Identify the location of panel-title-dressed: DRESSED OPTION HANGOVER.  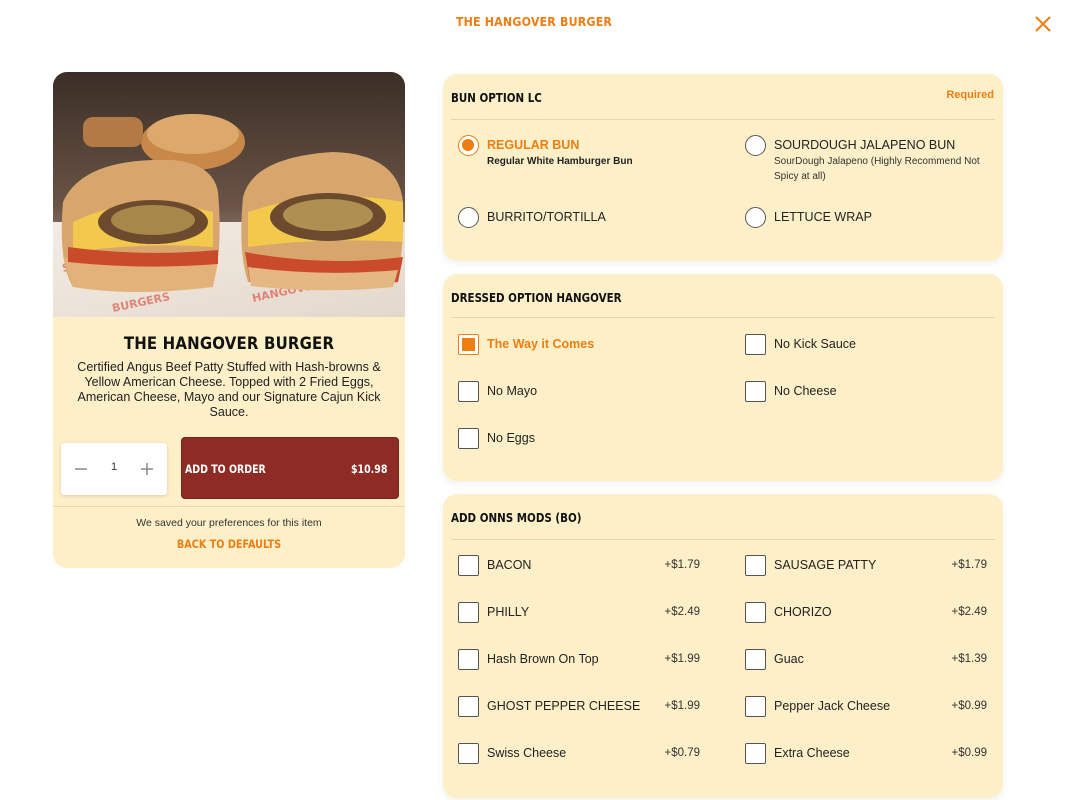
(536, 298).